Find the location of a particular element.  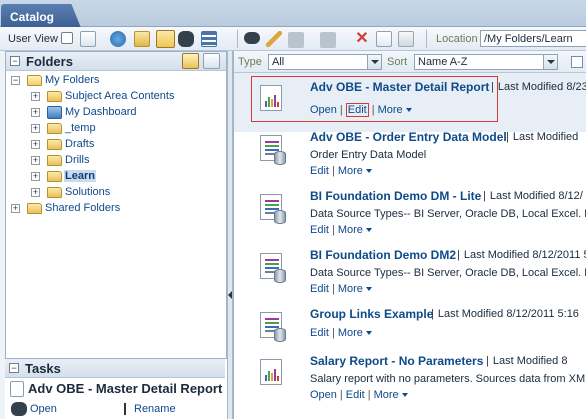

collapse-tasks-icon: − is located at coordinates (14, 368).